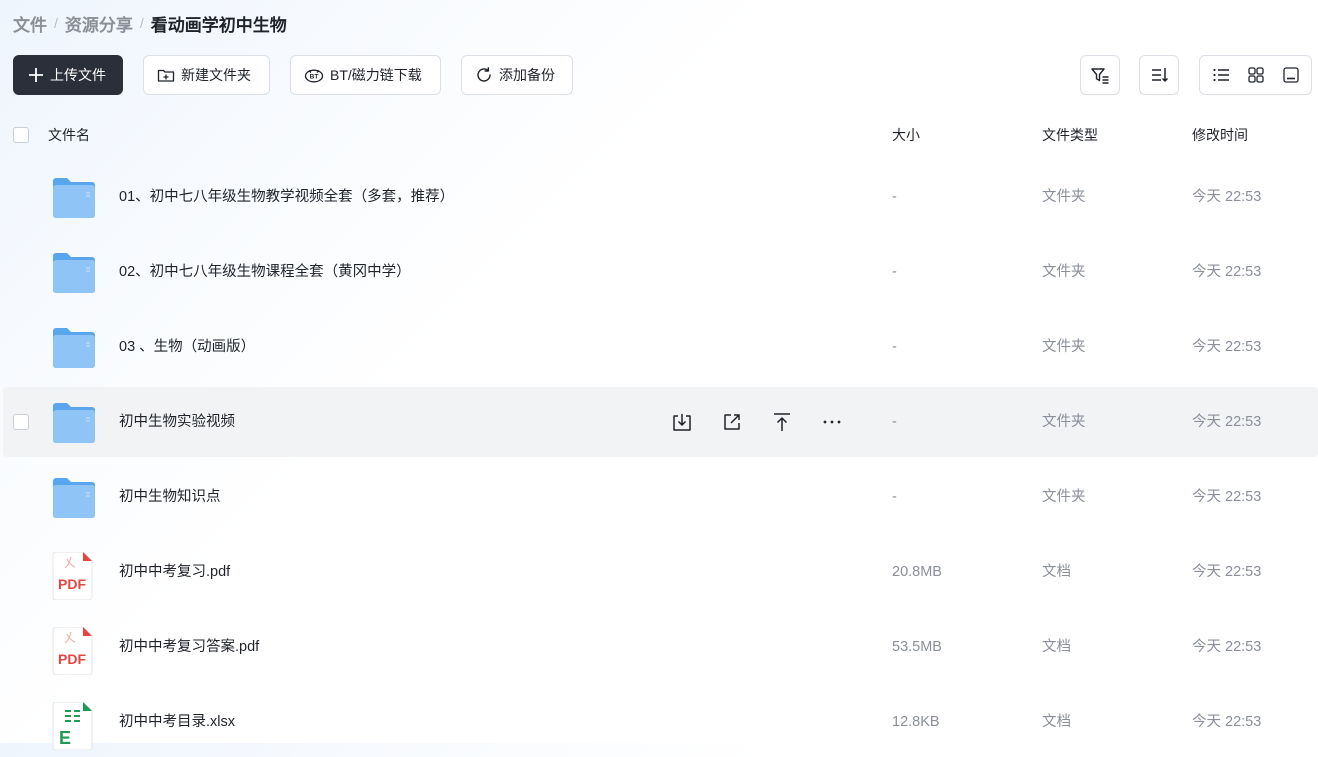 The image size is (1318, 757). What do you see at coordinates (69, 135) in the screenshot?
I see `column-header-name: 文件名` at bounding box center [69, 135].